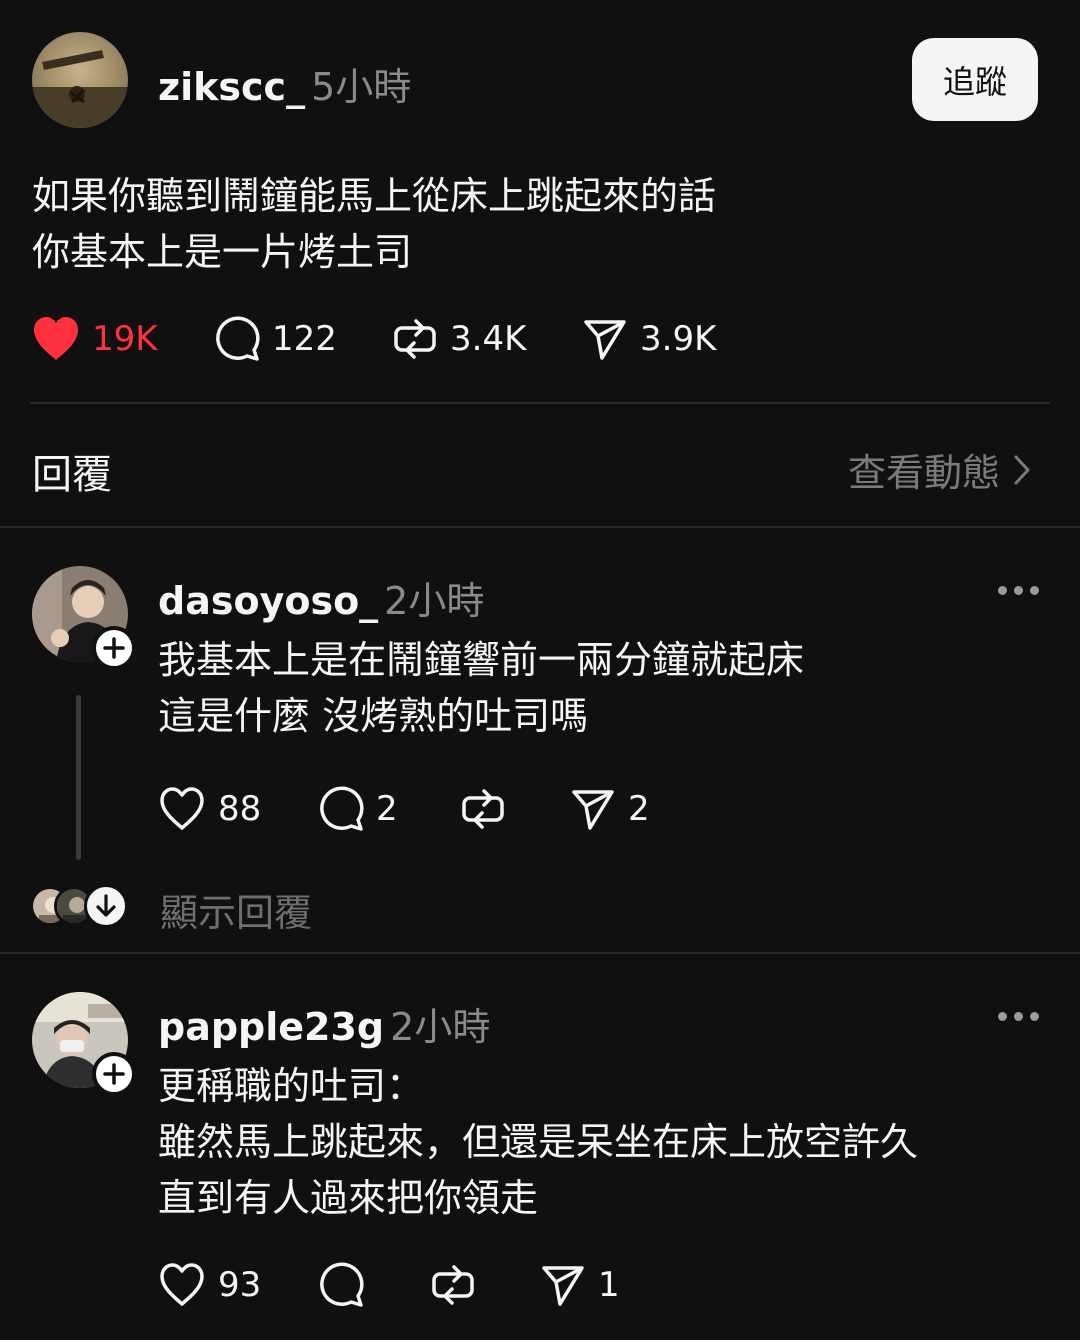 Image resolution: width=1080 pixels, height=1340 pixels. Describe the element at coordinates (361, 87) in the screenshot. I see `post-time: 5小時` at that location.